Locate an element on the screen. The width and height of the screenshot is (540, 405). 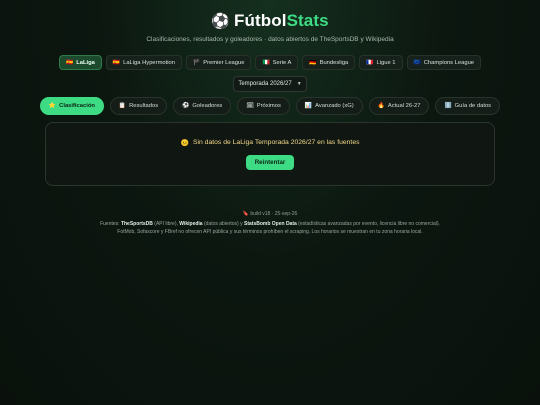
league-tab-serie-a: 🇮🇹 Serie A is located at coordinates (277, 62).